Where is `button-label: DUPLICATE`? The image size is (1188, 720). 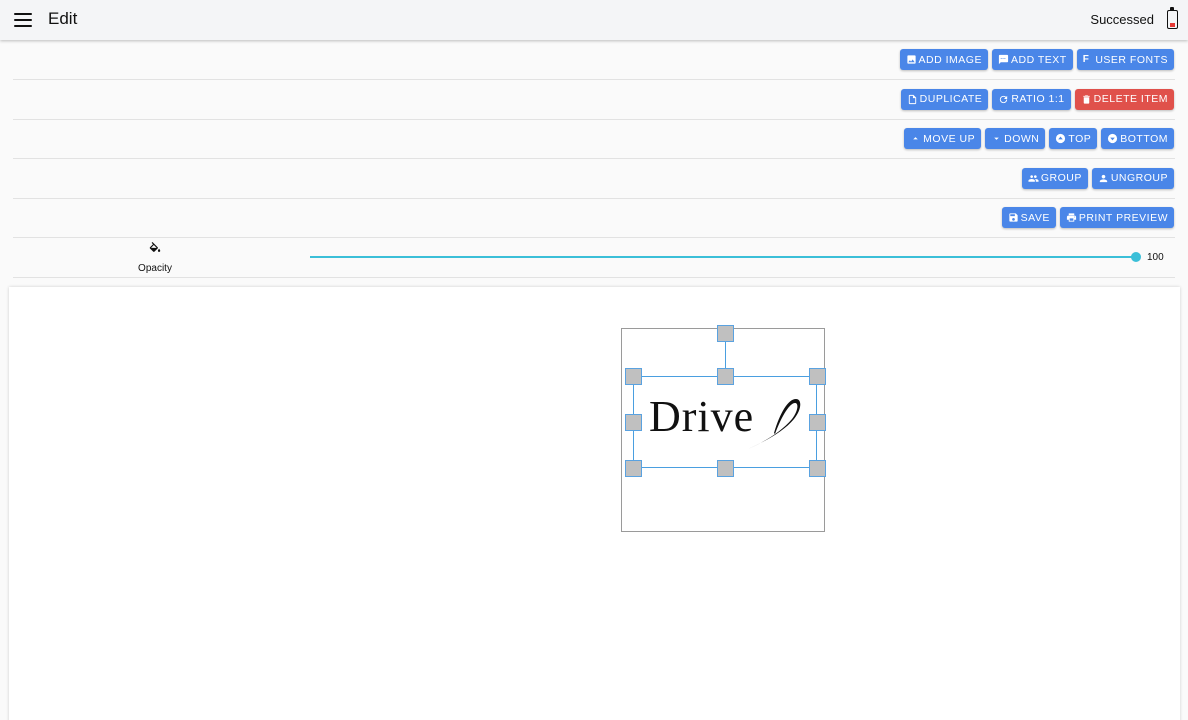 button-label: DUPLICATE is located at coordinates (951, 99).